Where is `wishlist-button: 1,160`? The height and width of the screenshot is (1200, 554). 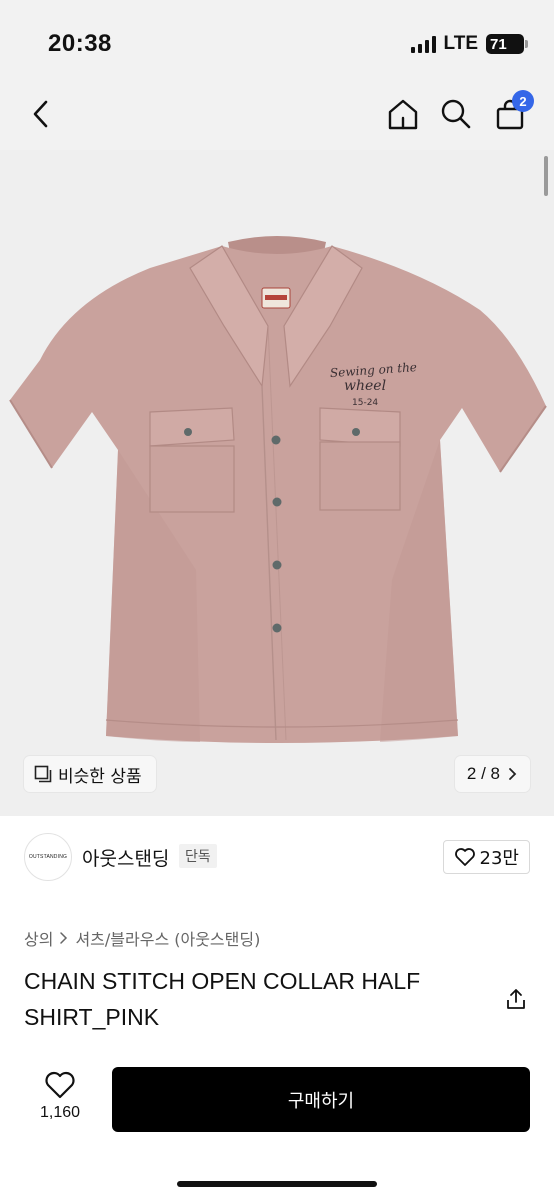 wishlist-button: 1,160 is located at coordinates (60, 1096).